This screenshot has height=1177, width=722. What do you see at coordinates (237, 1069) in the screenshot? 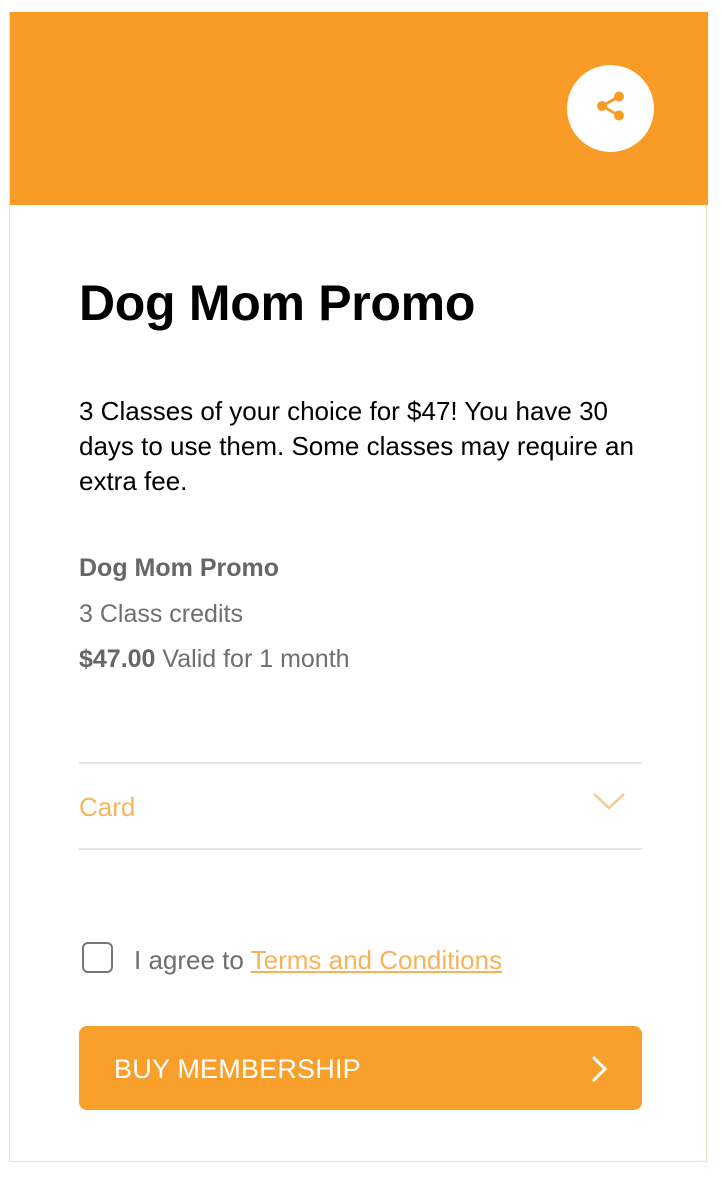
I see `buy-membership-label: BUY MEMBERSHIP` at bounding box center [237, 1069].